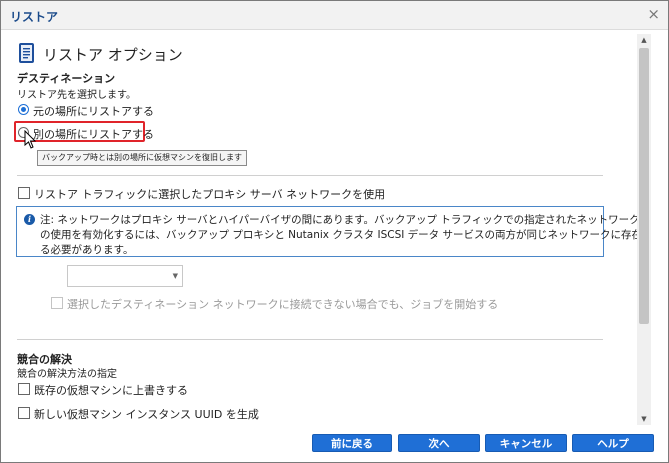 The height and width of the screenshot is (463, 669). Describe the element at coordinates (26, 53) in the screenshot. I see `document-icon` at that location.